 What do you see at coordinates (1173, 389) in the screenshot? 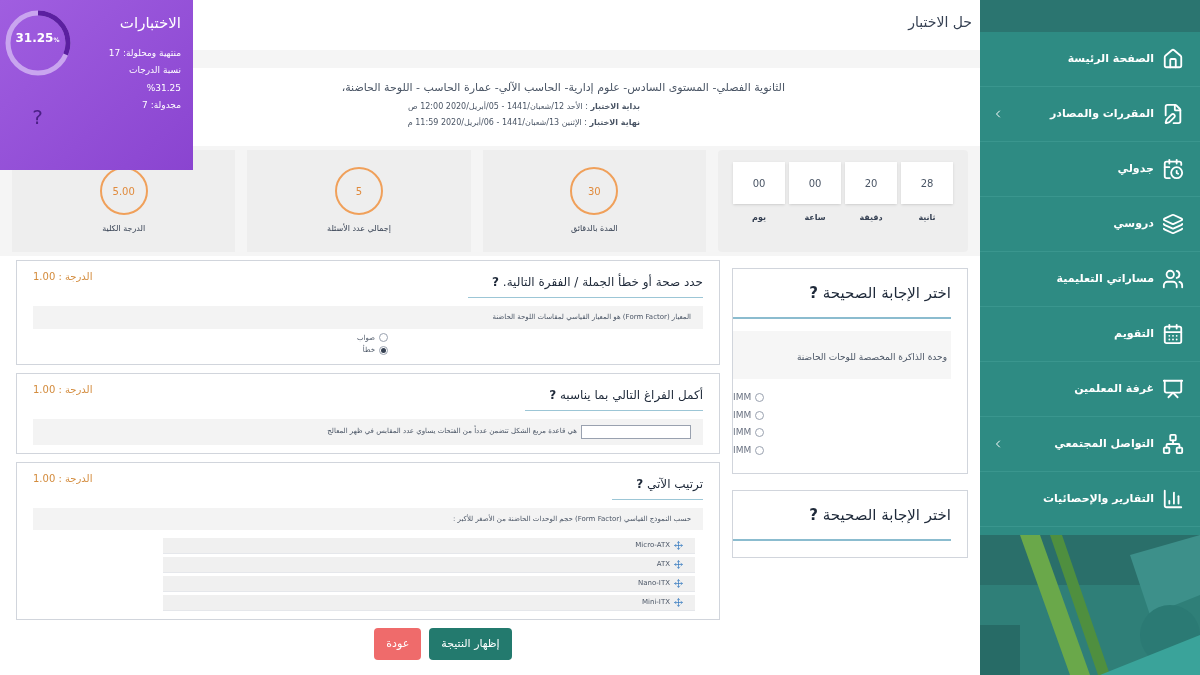
I see `presentation-board-icon` at bounding box center [1173, 389].